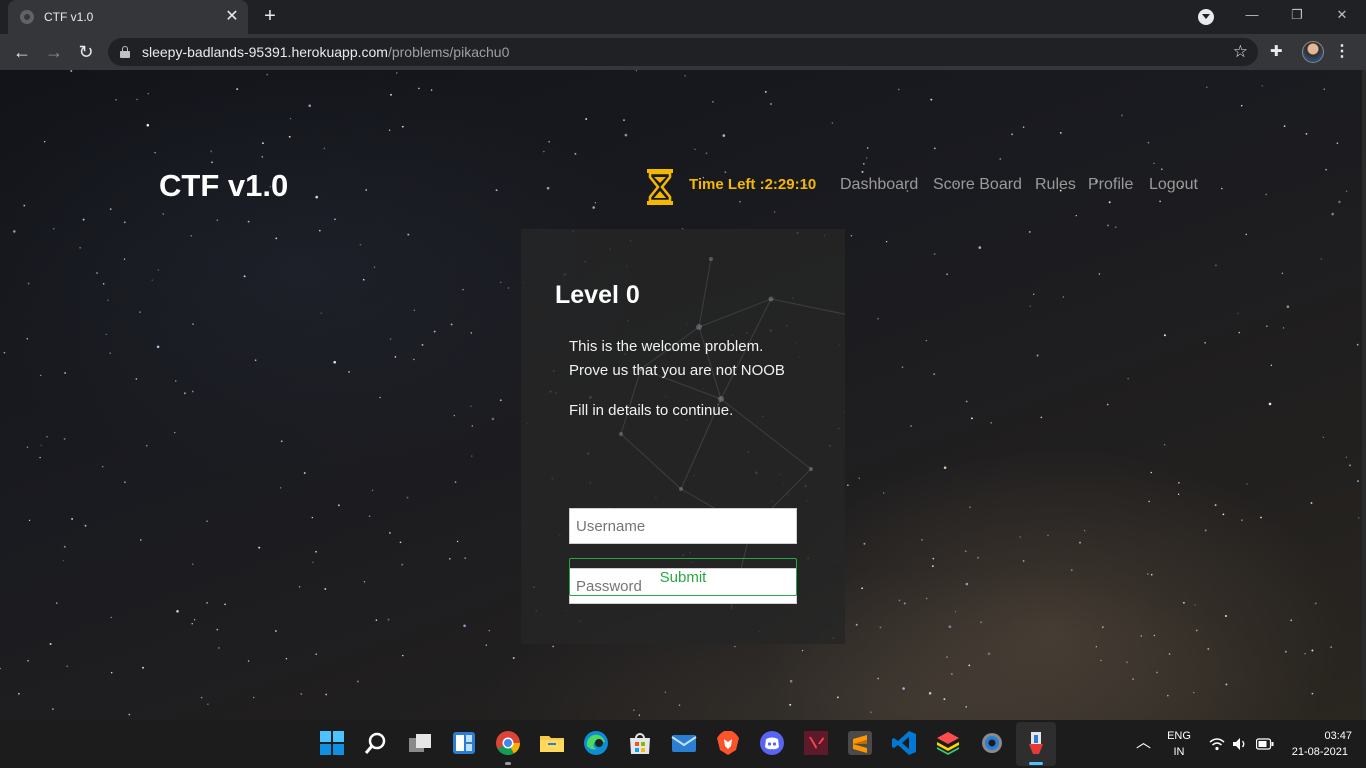 The height and width of the screenshot is (768, 1366). Describe the element at coordinates (1179, 752) in the screenshot. I see `language-bottom: IN` at that location.